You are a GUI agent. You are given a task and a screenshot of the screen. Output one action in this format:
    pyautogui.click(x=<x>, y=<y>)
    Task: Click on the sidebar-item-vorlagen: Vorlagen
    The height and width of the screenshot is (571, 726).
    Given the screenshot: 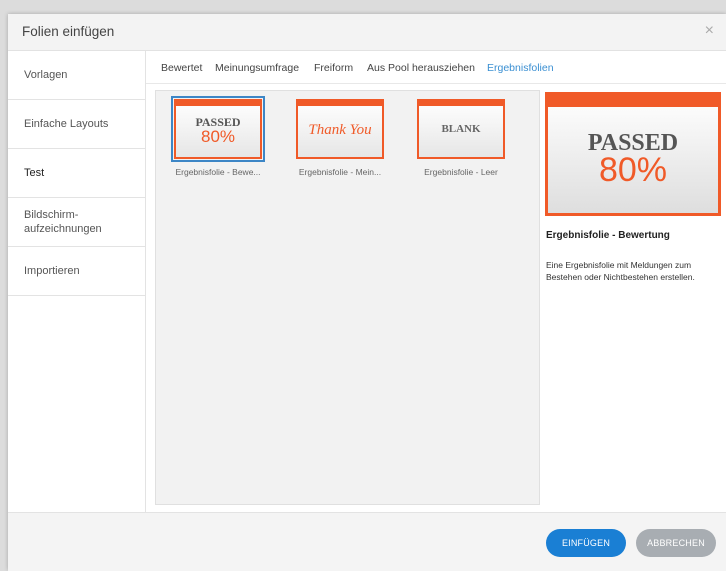 What is the action you would take?
    pyautogui.click(x=76, y=75)
    